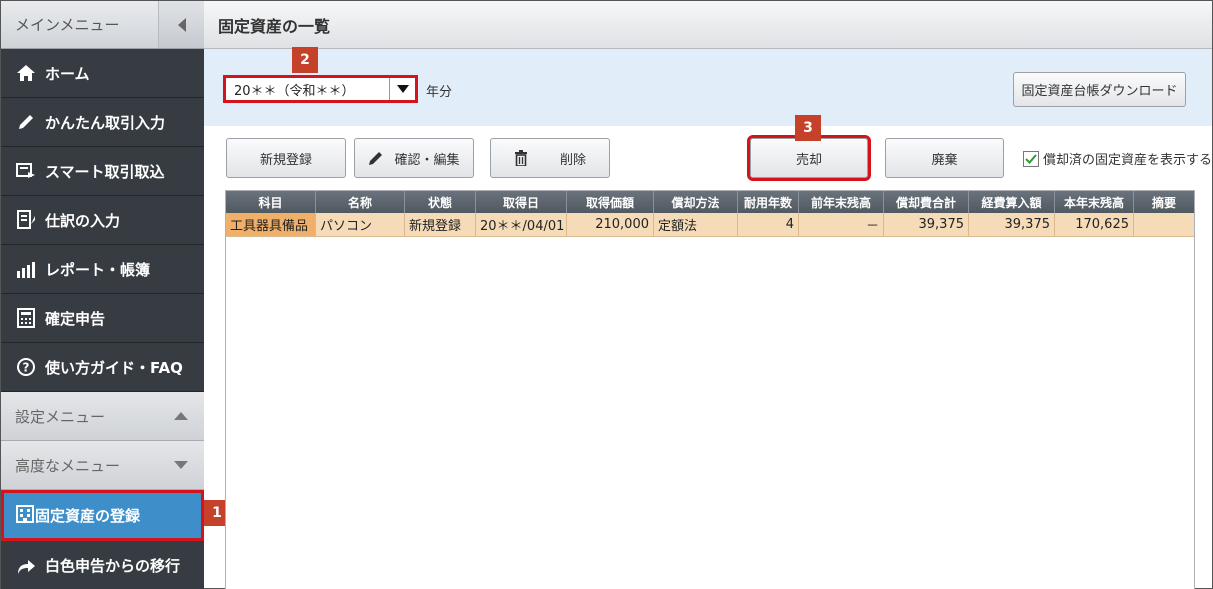  I want to click on show-depreciated-checkbox, so click(1031, 158).